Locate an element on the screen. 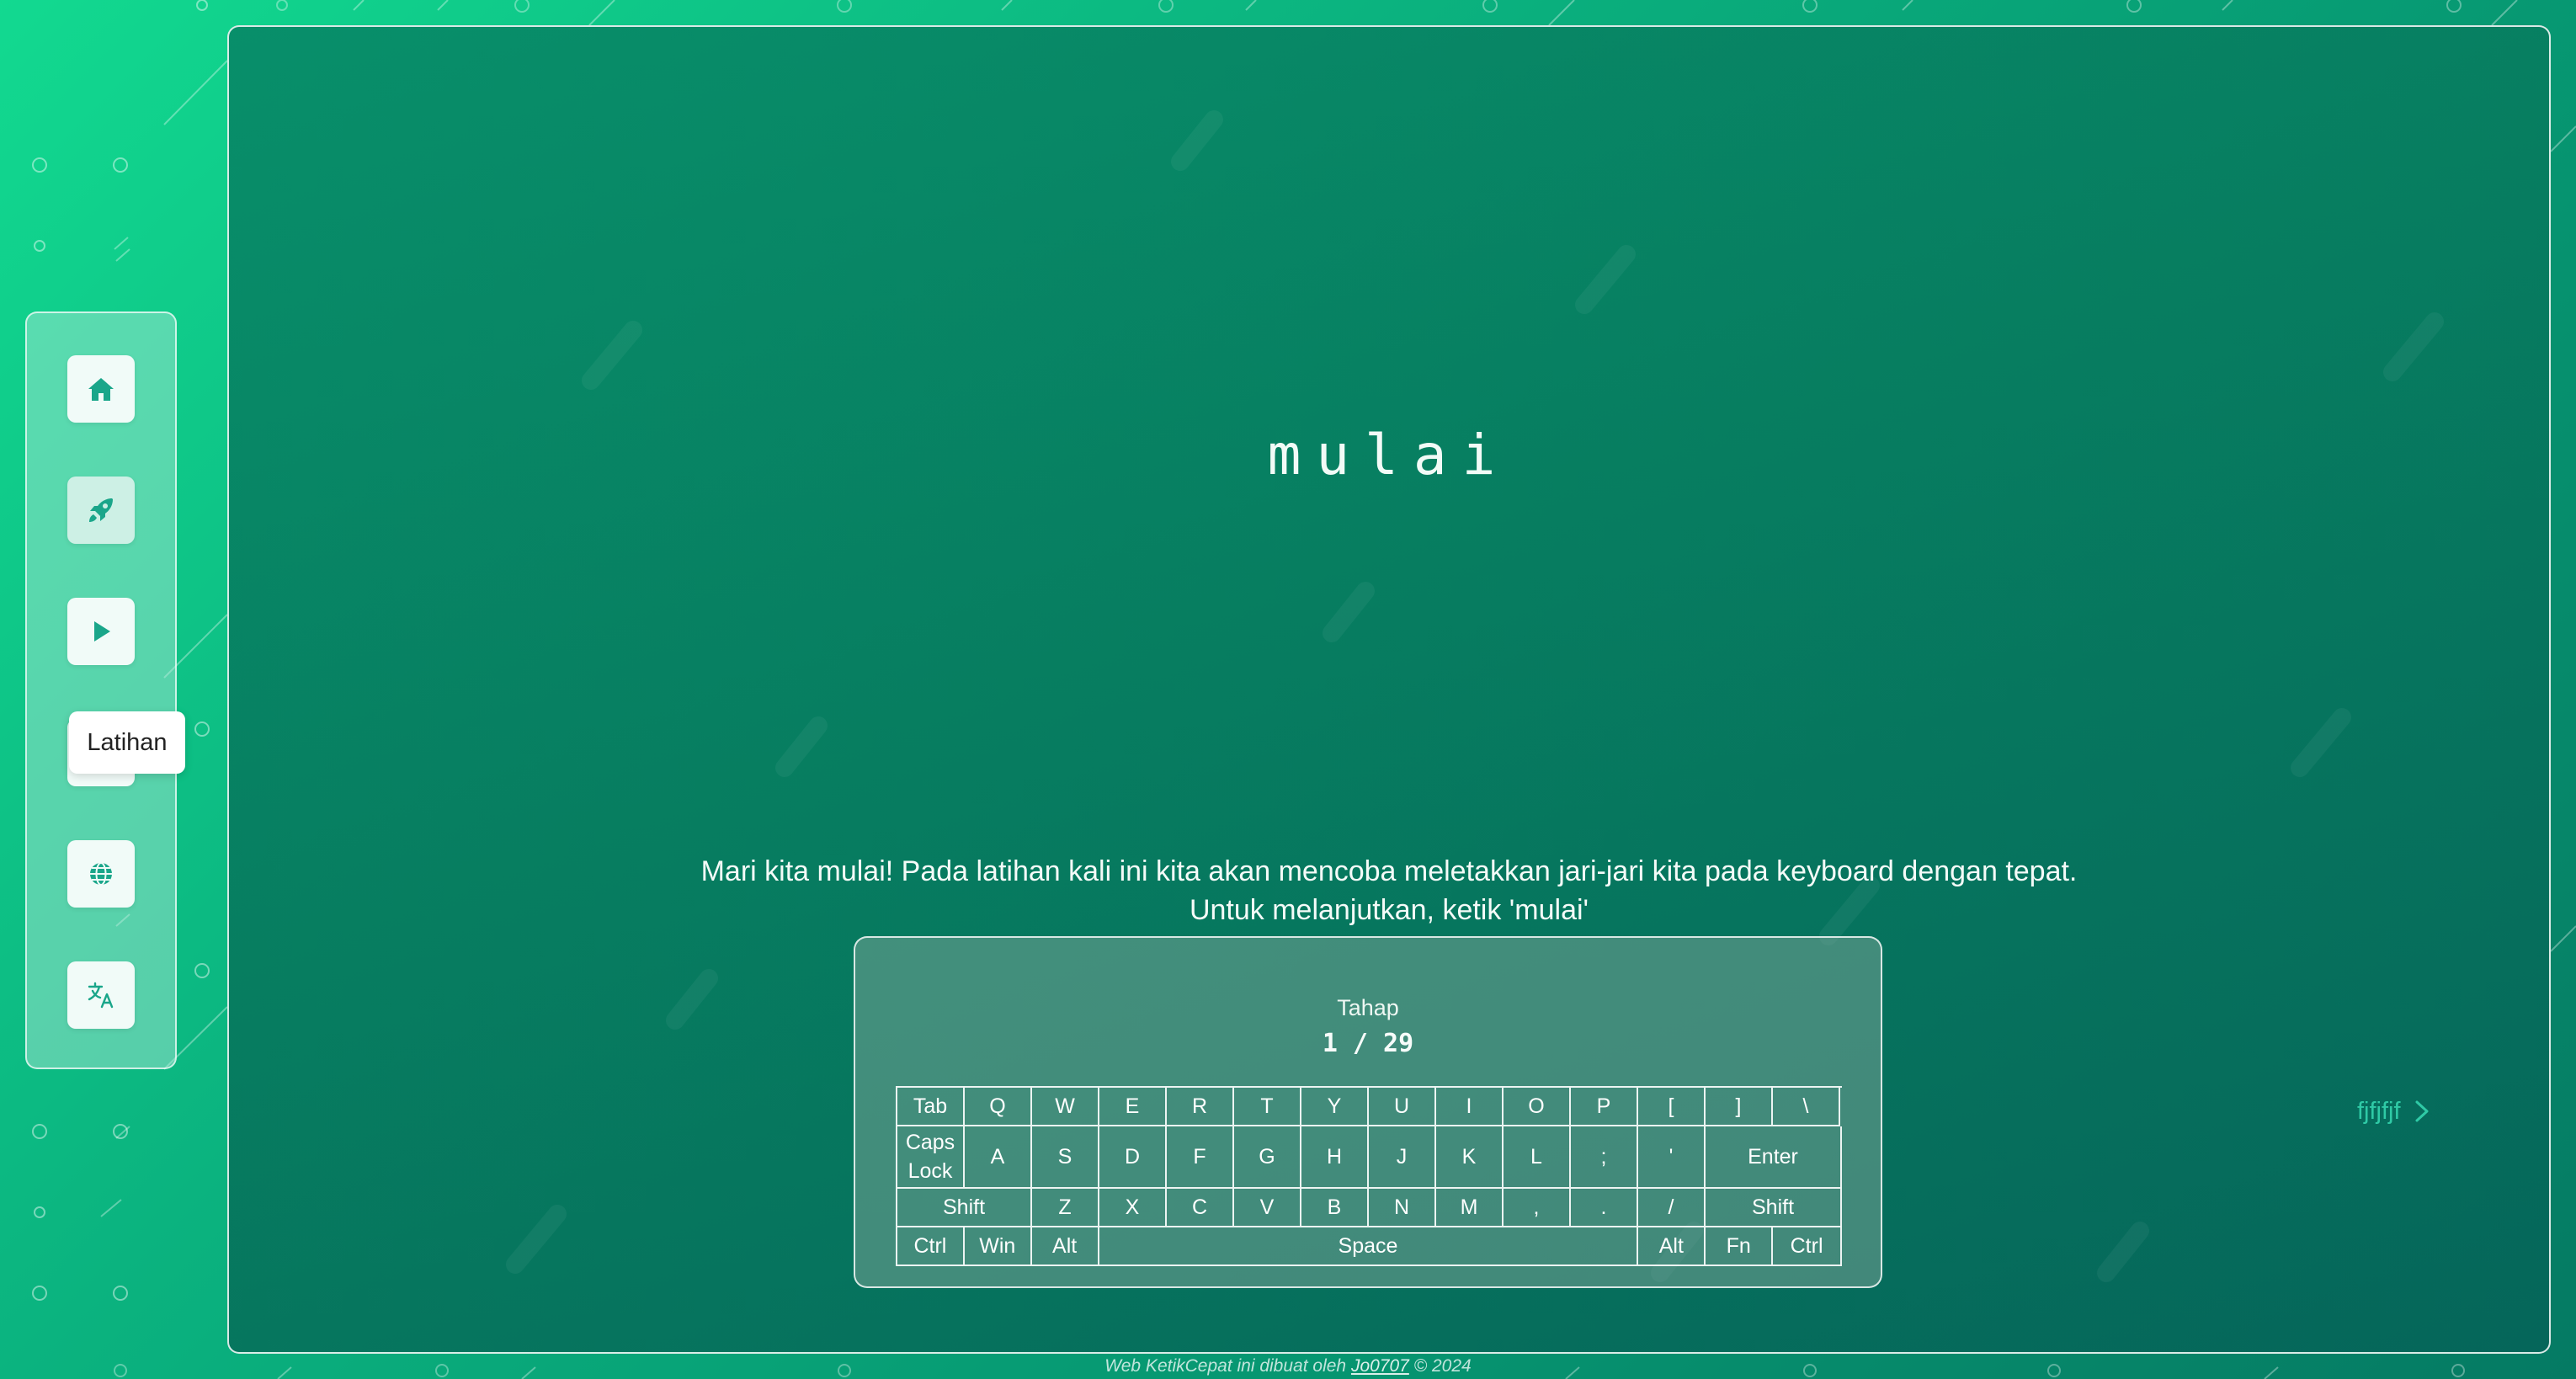  key-l: L is located at coordinates (1537, 1157).